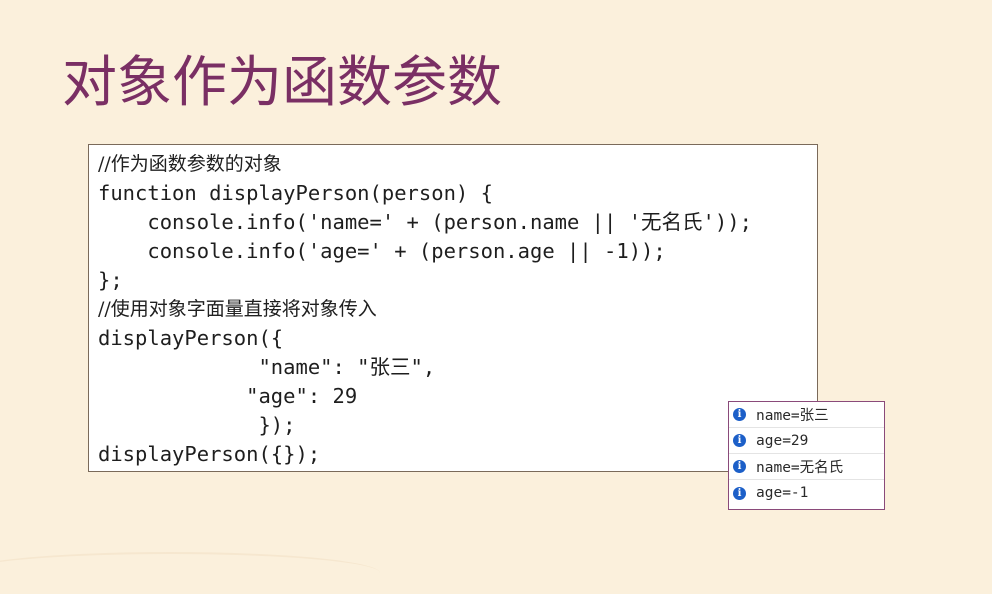 The image size is (992, 594). What do you see at coordinates (800, 468) in the screenshot?
I see `console-entry-text: name=无名氏` at bounding box center [800, 468].